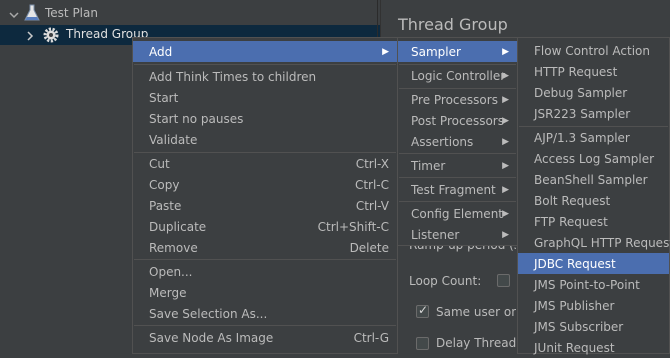  Describe the element at coordinates (353, 226) in the screenshot. I see `menu-item-shortcut: Ctrl+Shift-C` at that location.